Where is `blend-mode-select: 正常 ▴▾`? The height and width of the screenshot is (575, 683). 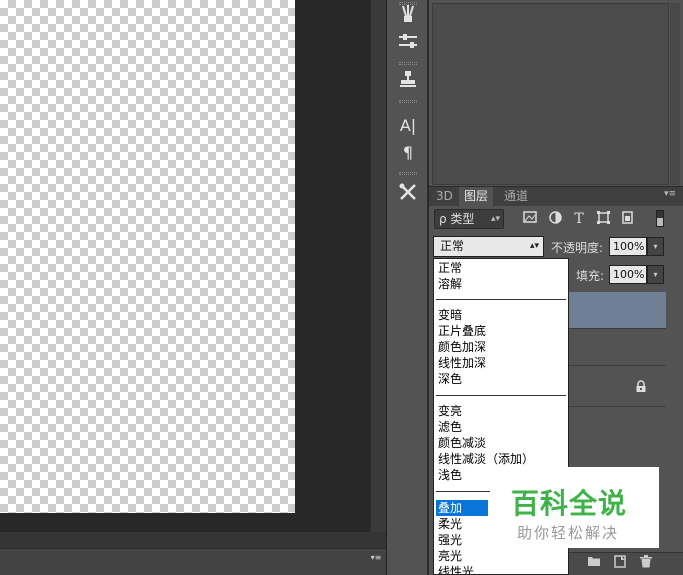 blend-mode-select: 正常 ▴▾ is located at coordinates (488, 246).